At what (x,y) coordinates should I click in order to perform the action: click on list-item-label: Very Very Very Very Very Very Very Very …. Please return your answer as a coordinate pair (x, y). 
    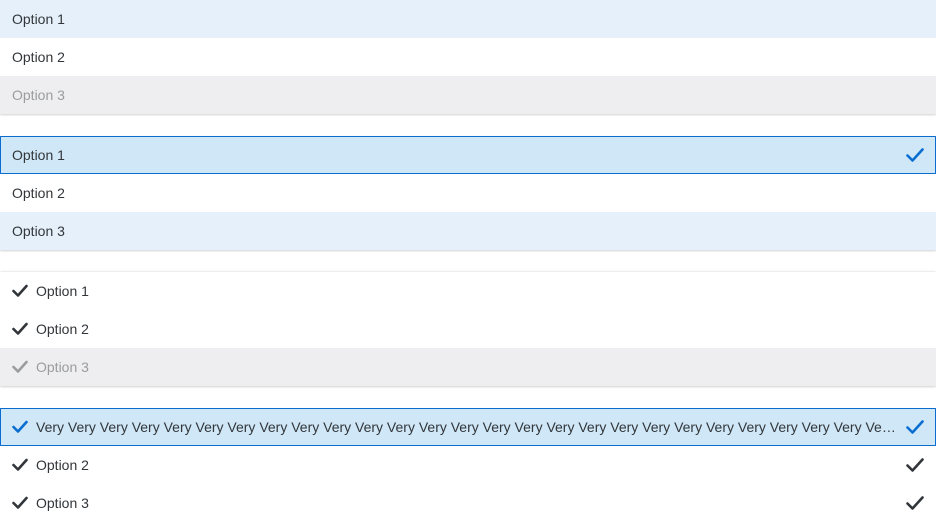
    Looking at the image, I should click on (466, 427).